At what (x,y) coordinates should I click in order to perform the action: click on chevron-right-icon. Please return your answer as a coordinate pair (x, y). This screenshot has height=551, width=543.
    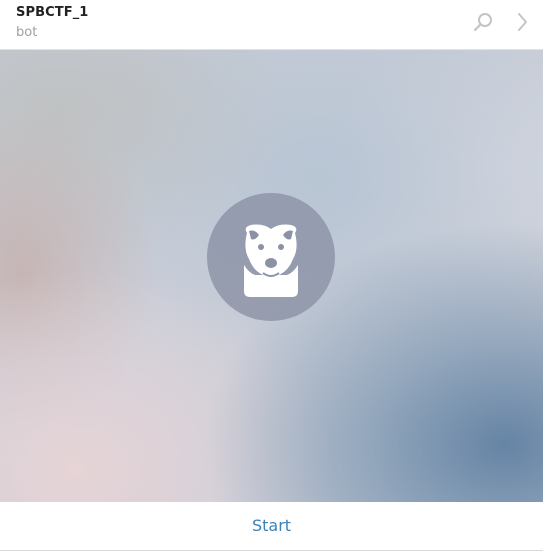
    Looking at the image, I should click on (523, 22).